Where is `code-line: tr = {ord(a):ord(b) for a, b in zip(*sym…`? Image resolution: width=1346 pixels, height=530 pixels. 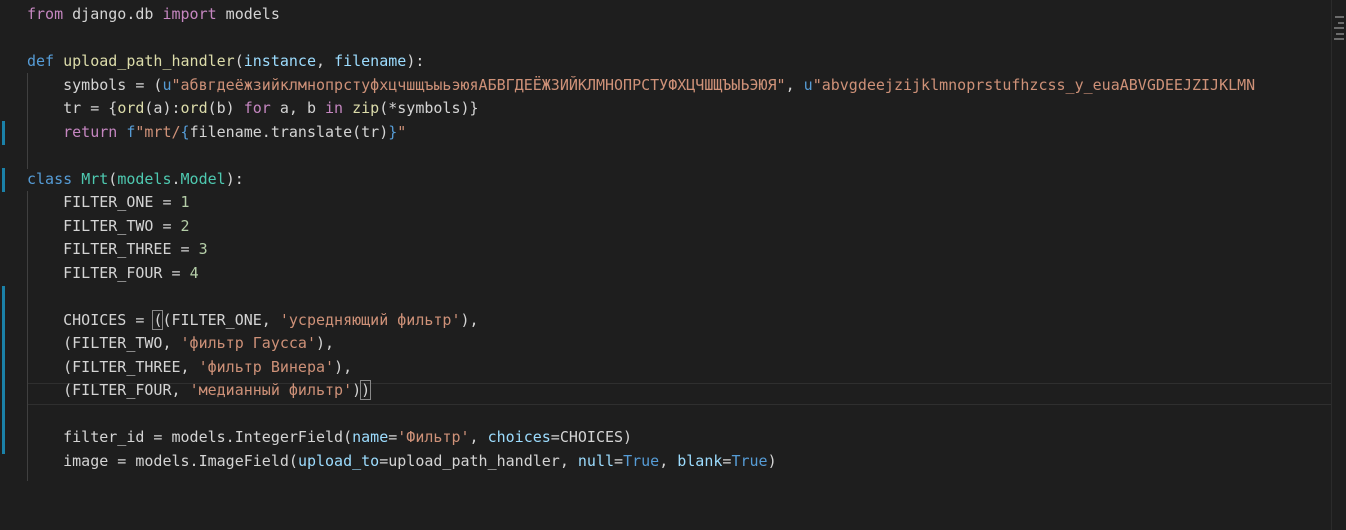 code-line: tr = {ord(a):ord(b) for a, b in zip(*sym… is located at coordinates (677, 109).